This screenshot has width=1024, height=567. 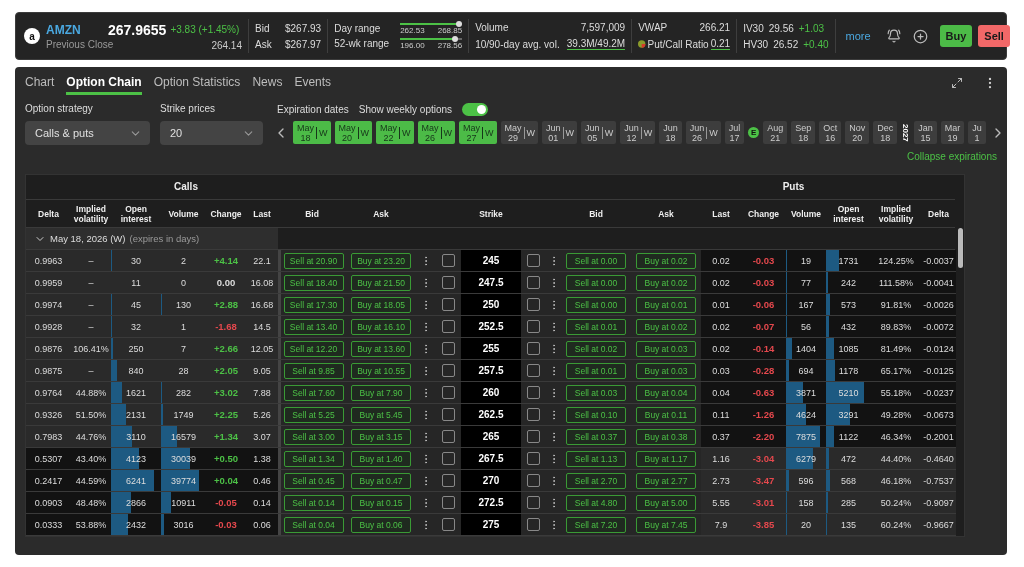 What do you see at coordinates (596, 392) in the screenshot?
I see `sell-button: Sell at 0.03` at bounding box center [596, 392].